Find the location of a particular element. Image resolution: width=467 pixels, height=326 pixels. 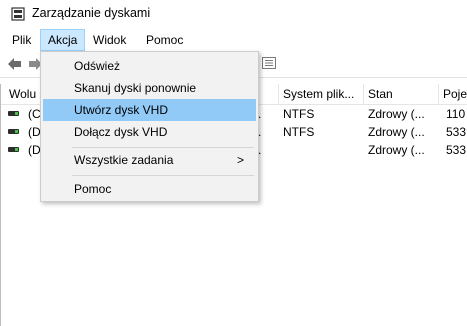

disk-management-app-icon is located at coordinates (18, 14).